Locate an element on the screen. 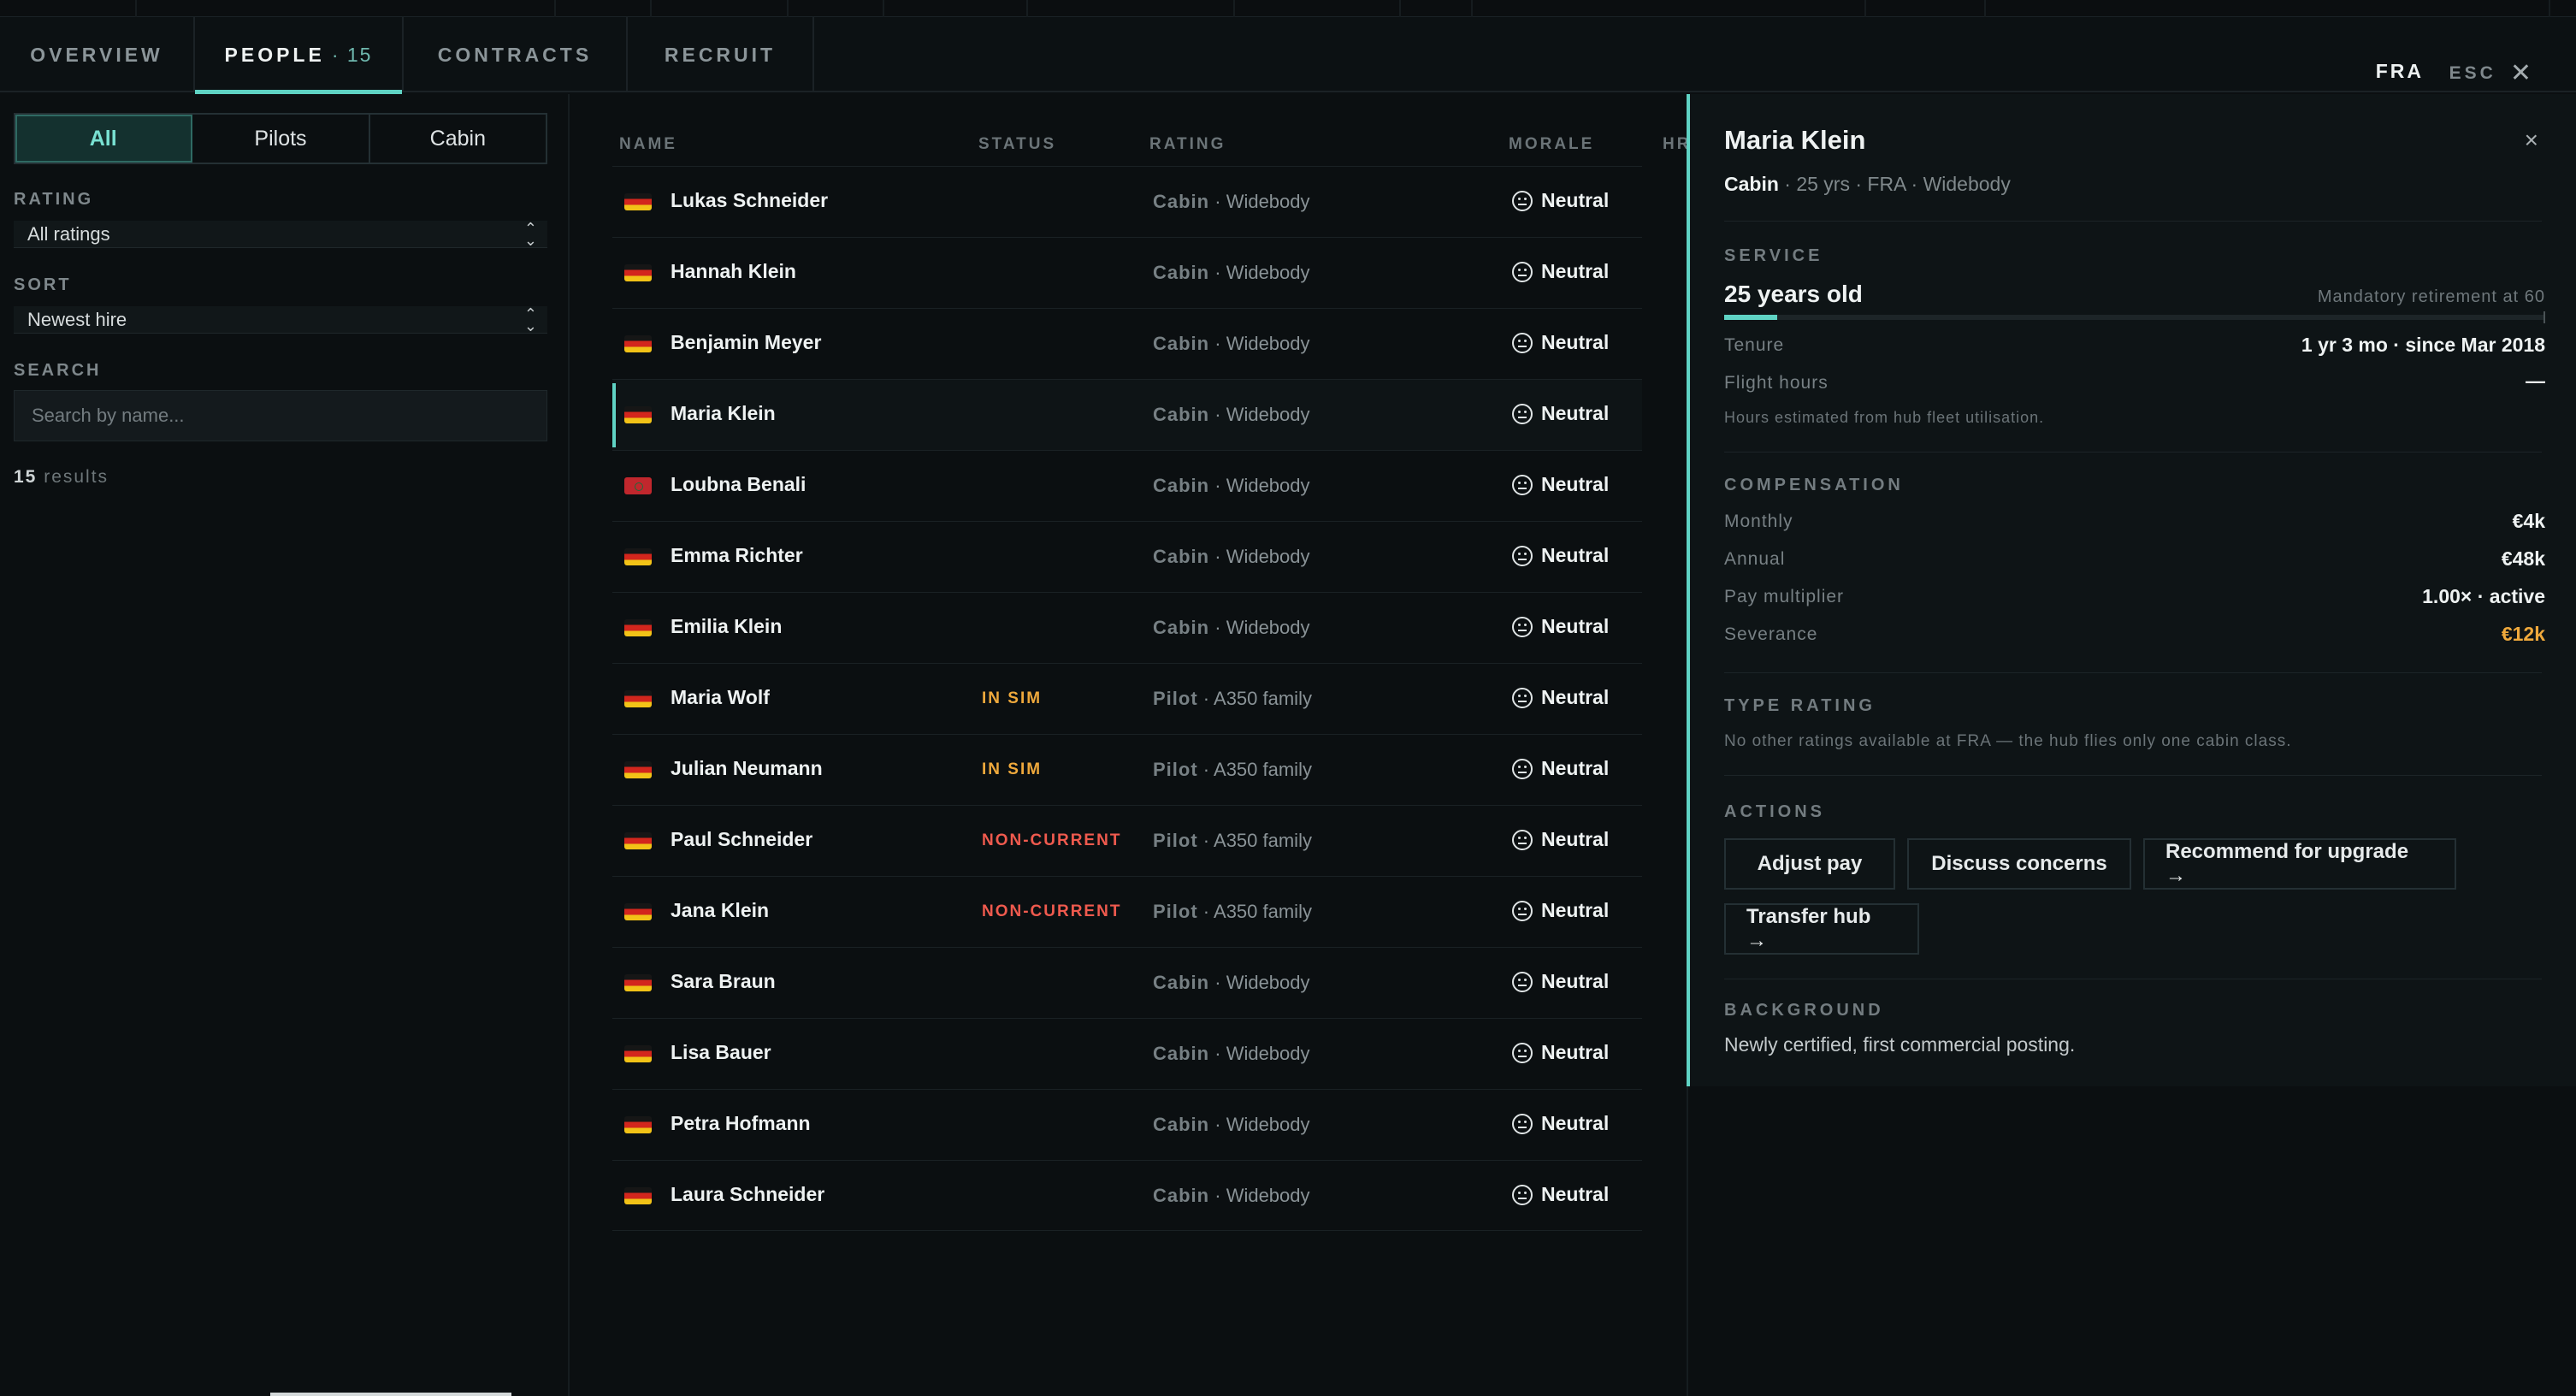 This screenshot has height=1396, width=2576. segment-all: All is located at coordinates (104, 139).